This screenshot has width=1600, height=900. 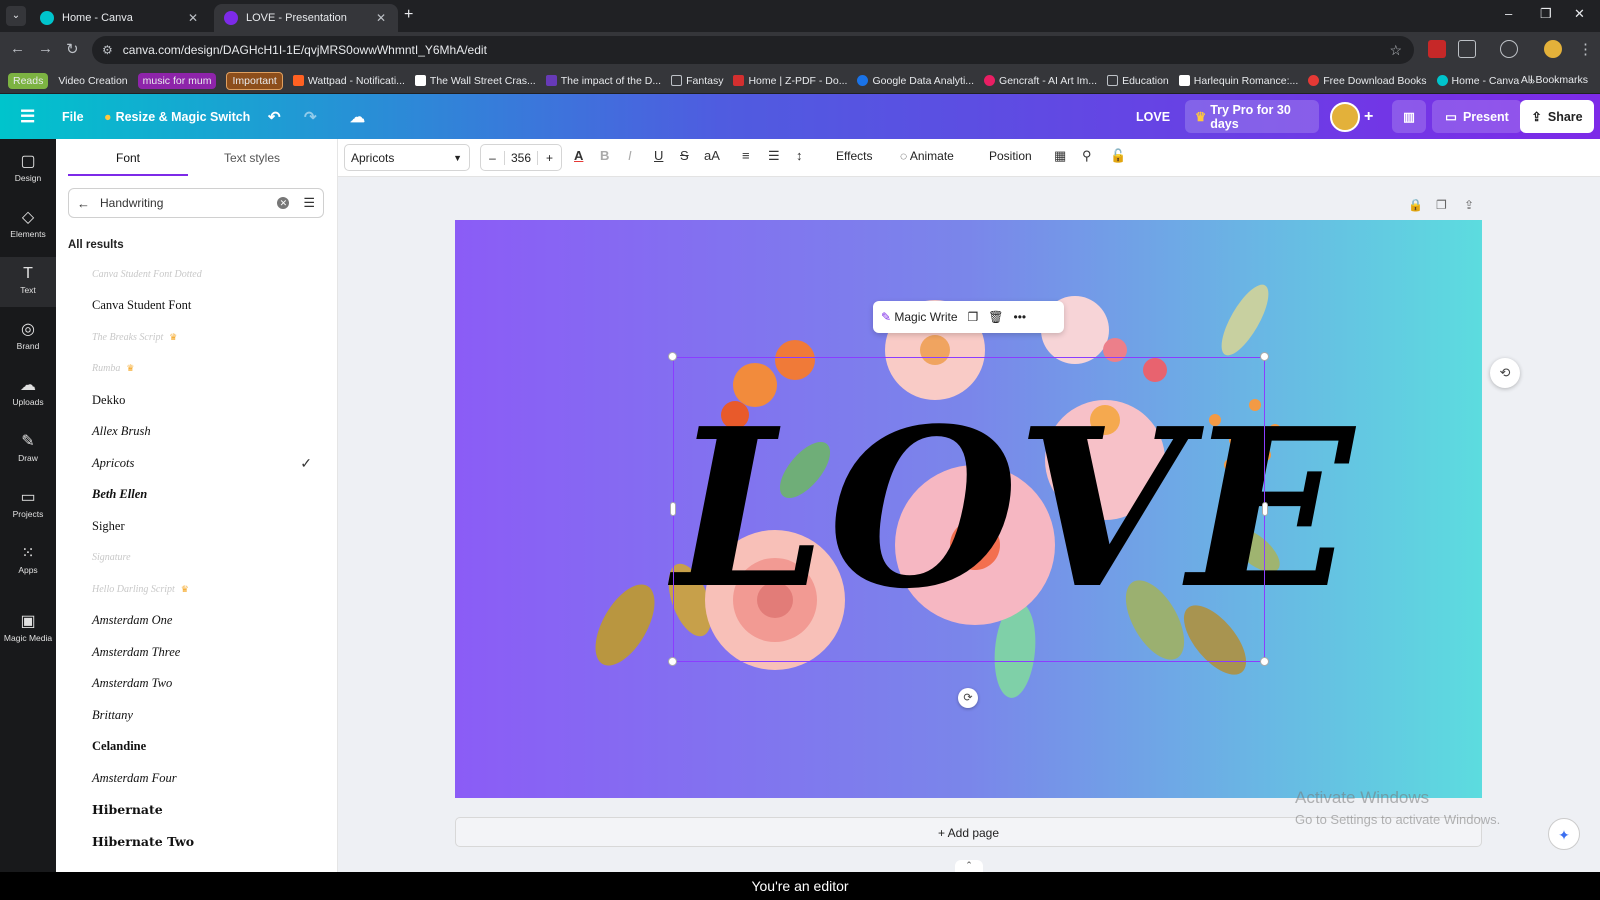 What do you see at coordinates (202, 400) in the screenshot?
I see `font-option: Dekko` at bounding box center [202, 400].